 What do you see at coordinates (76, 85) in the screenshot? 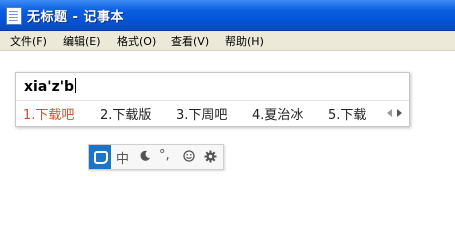
I see `text-caret` at bounding box center [76, 85].